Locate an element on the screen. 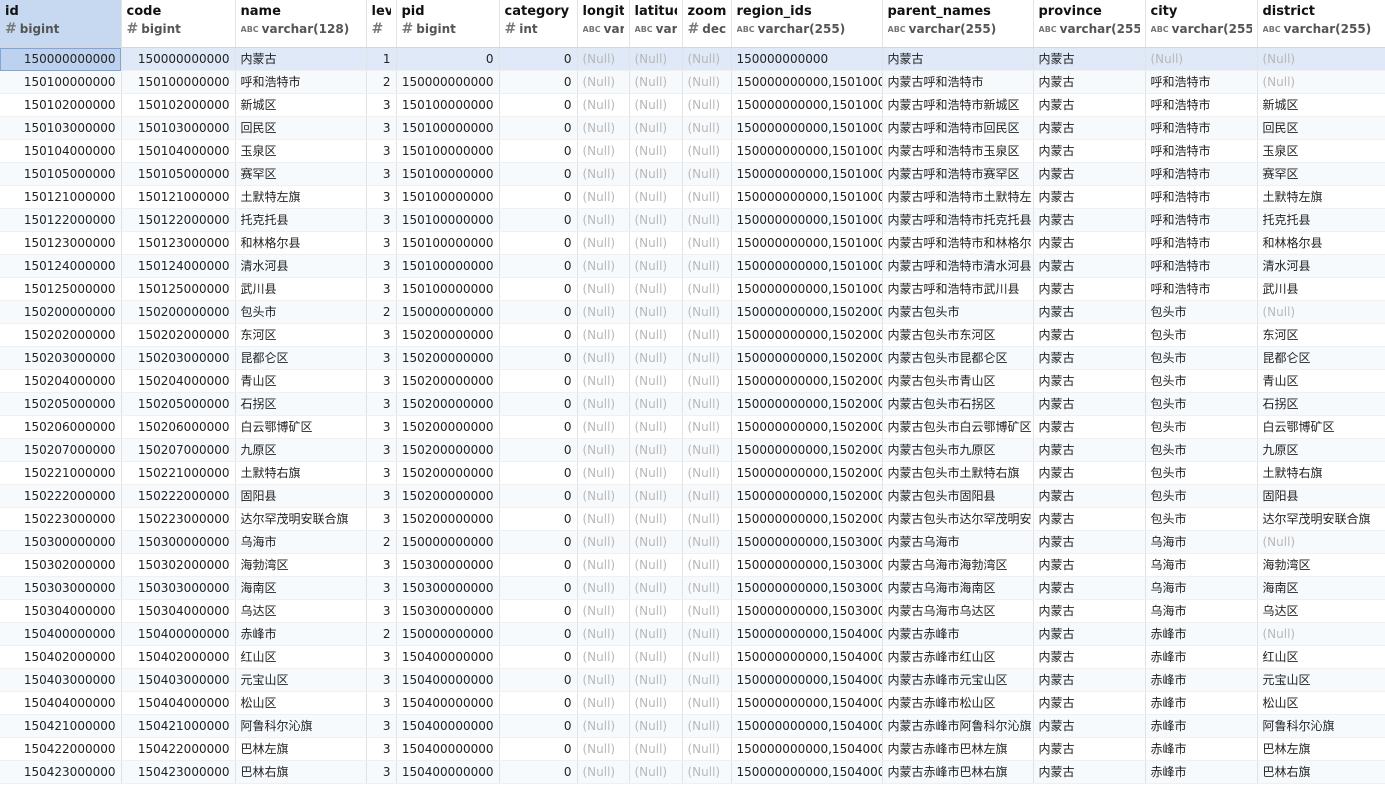 This screenshot has height=793, width=1385. cell-name: 武川县 is located at coordinates (301, 289).